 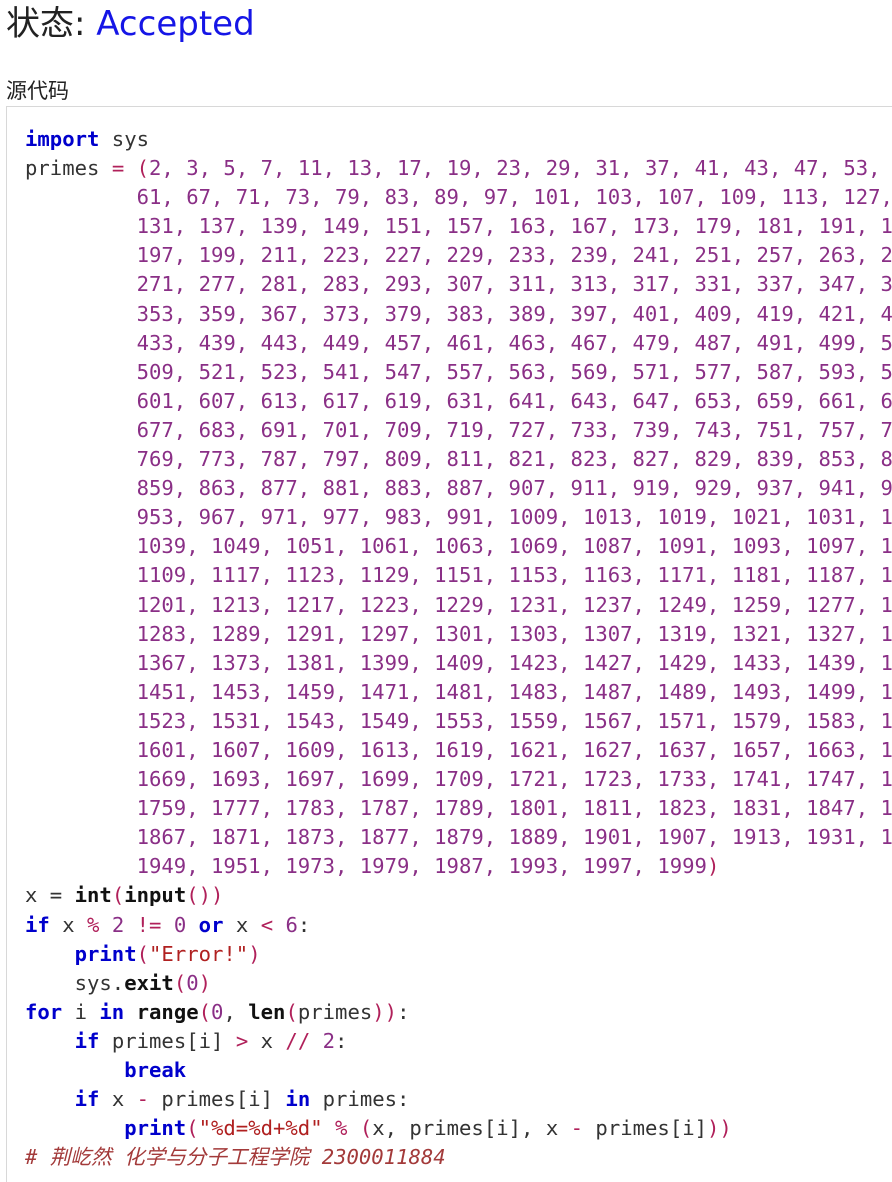 What do you see at coordinates (235, 1157) in the screenshot?
I see `code-comment: # 荆屹然 化学与分子工程学院 2300011884` at bounding box center [235, 1157].